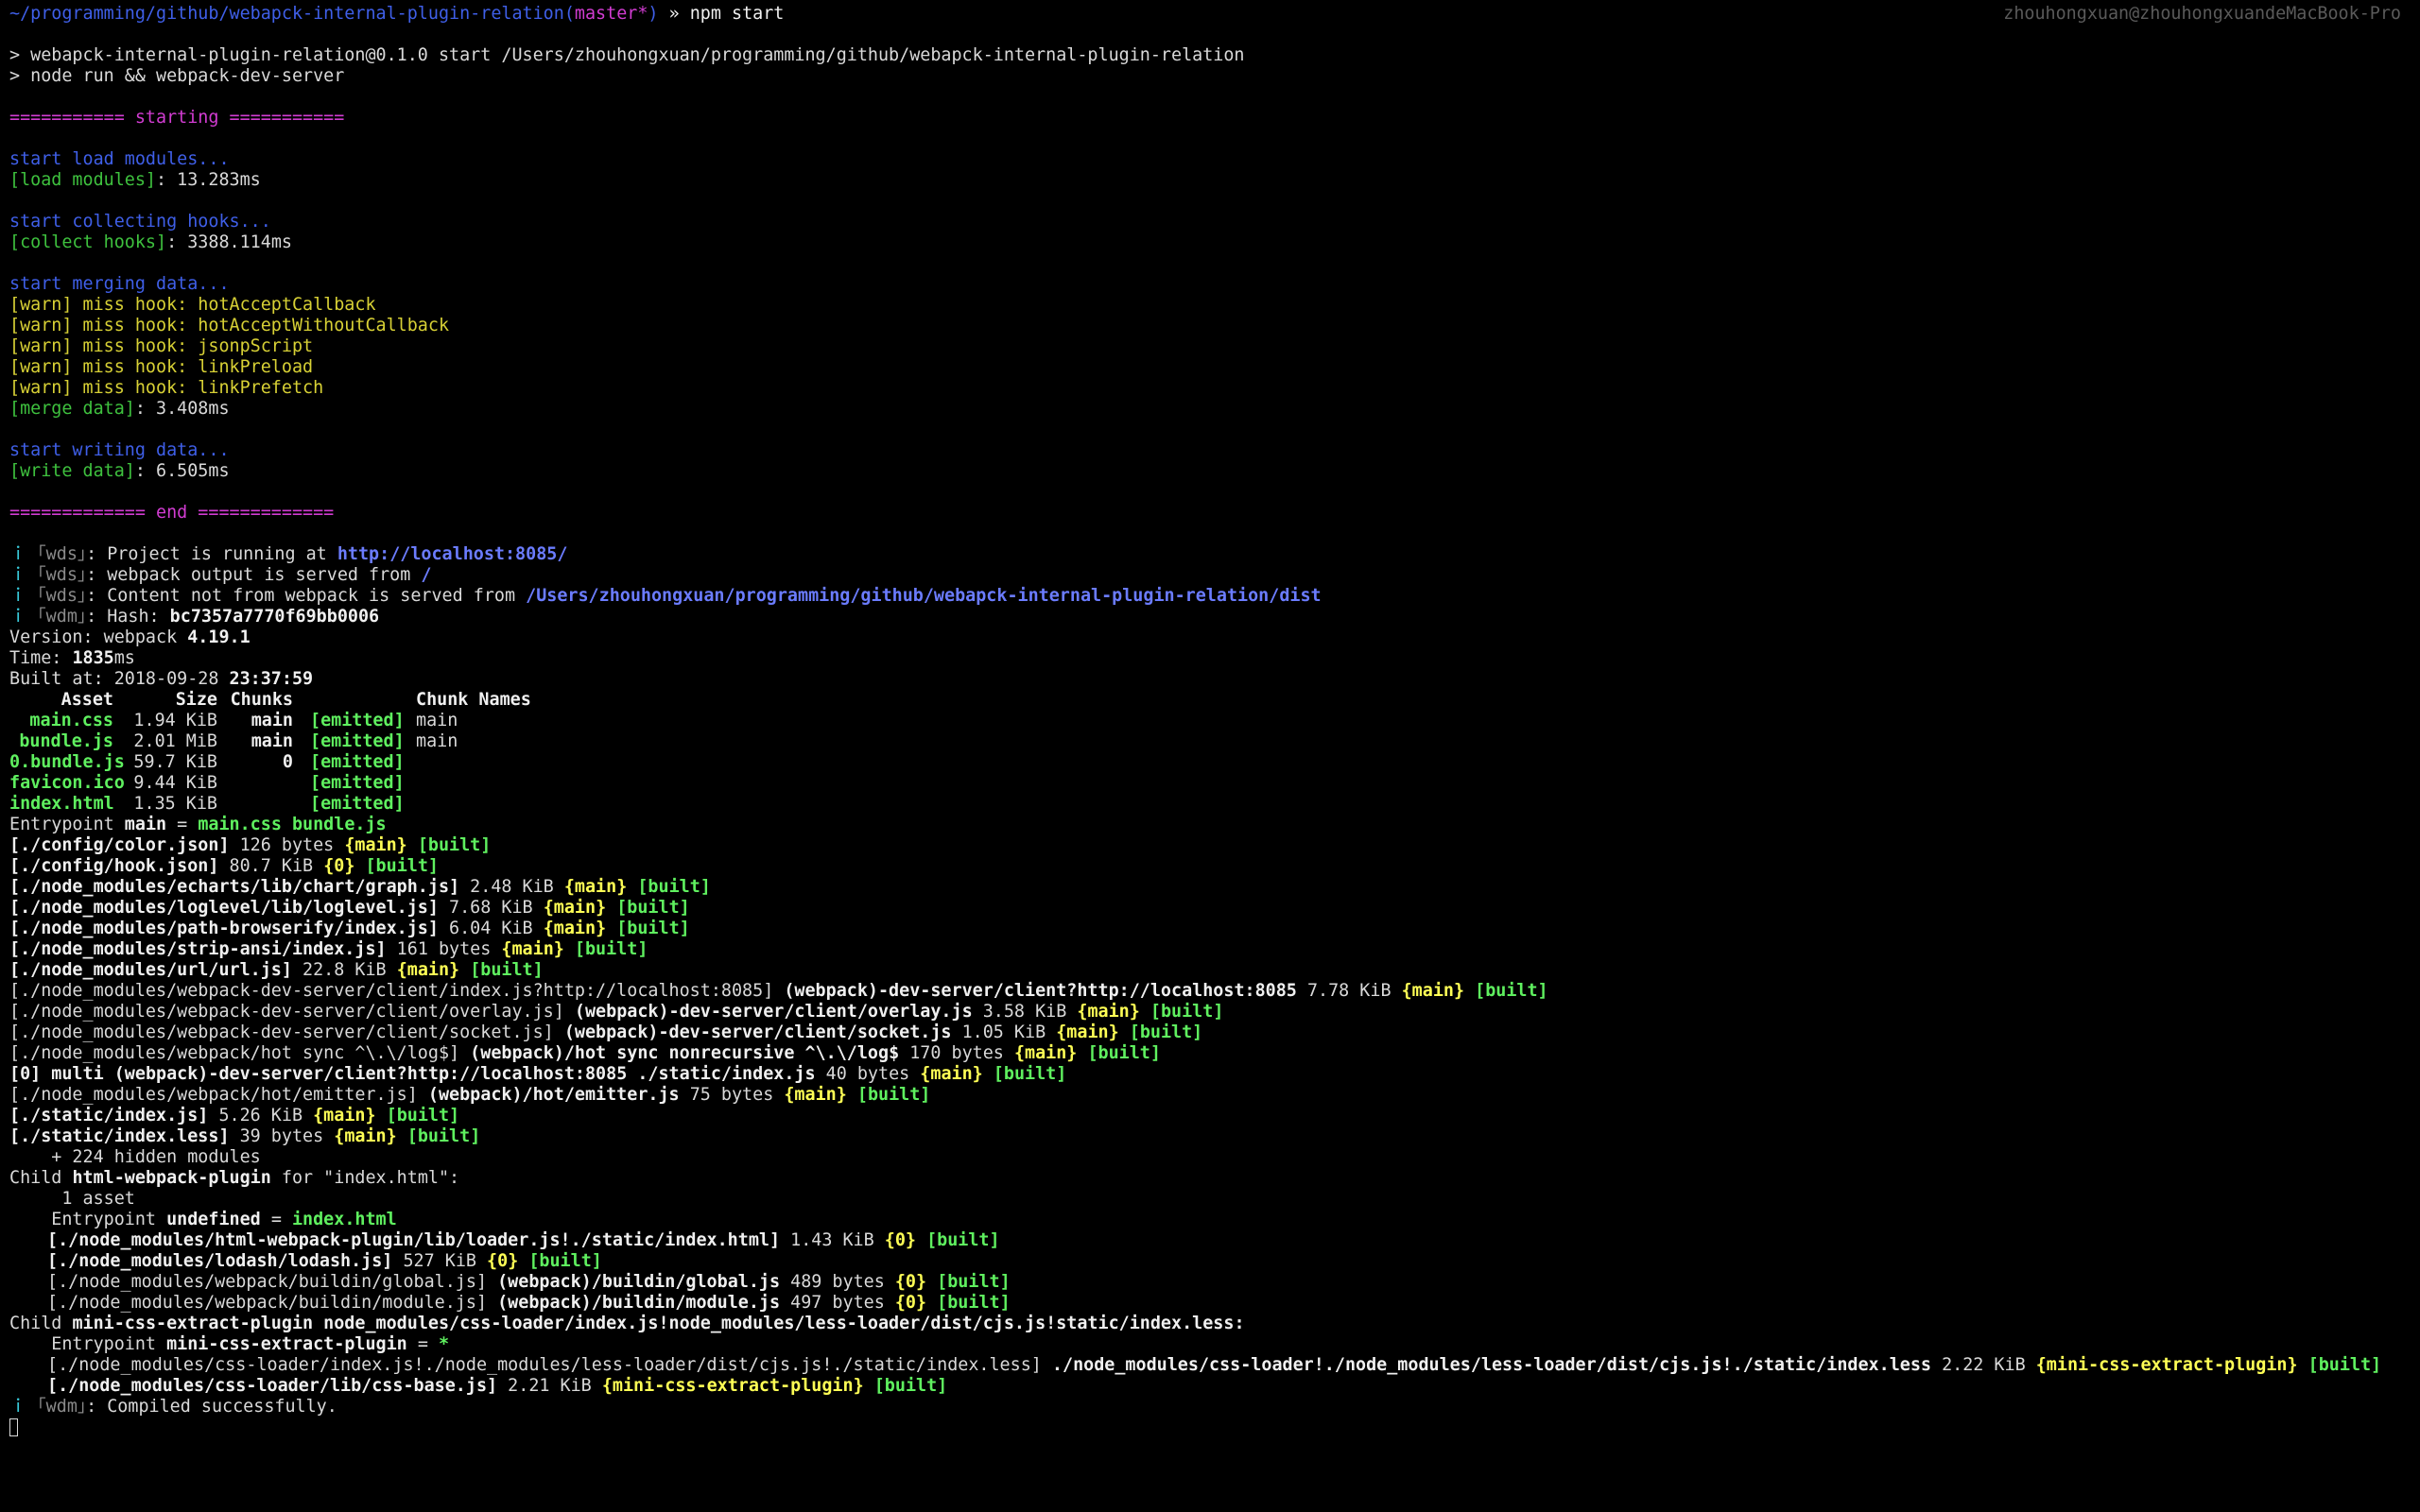 This screenshot has width=2420, height=1512. What do you see at coordinates (548, 1095) in the screenshot?
I see `module-alias: (webpack)/hot/emitter.js` at bounding box center [548, 1095].